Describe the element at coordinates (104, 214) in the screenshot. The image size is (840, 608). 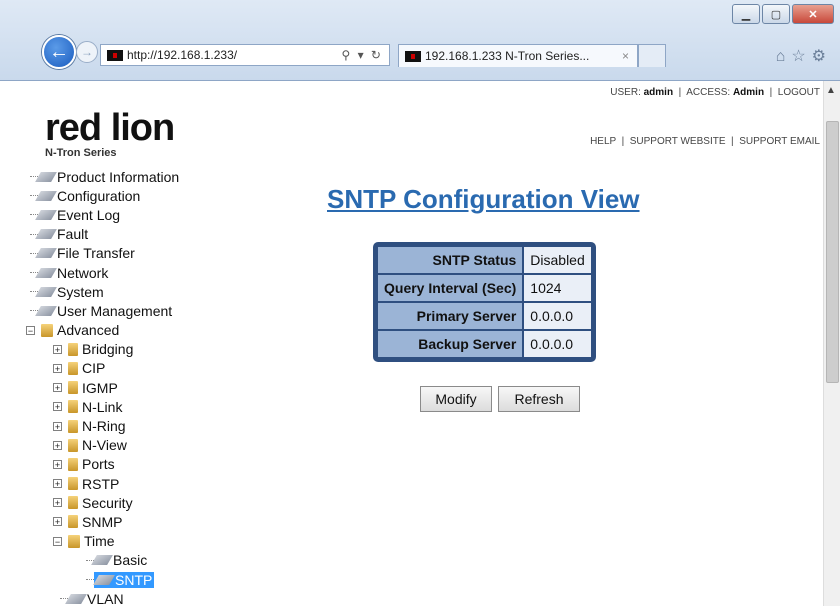
I see `tree-item-event-log: Event Log` at that location.